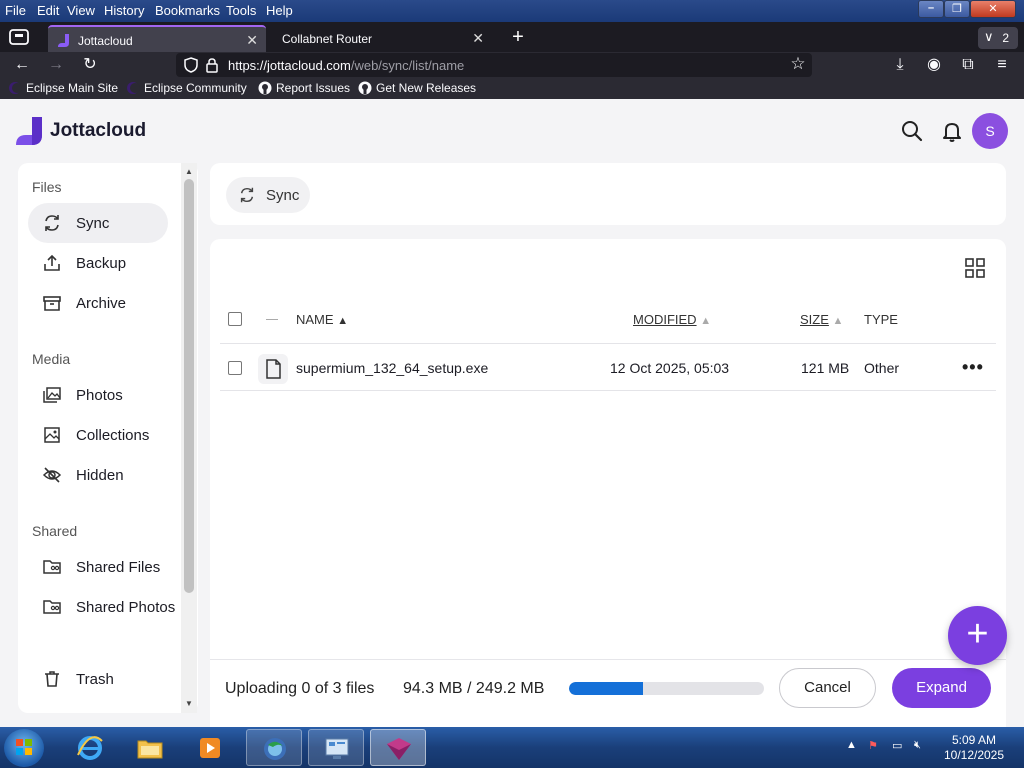 The height and width of the screenshot is (768, 1024). What do you see at coordinates (98, 395) in the screenshot?
I see `sidebar-item-photos: Photos` at bounding box center [98, 395].